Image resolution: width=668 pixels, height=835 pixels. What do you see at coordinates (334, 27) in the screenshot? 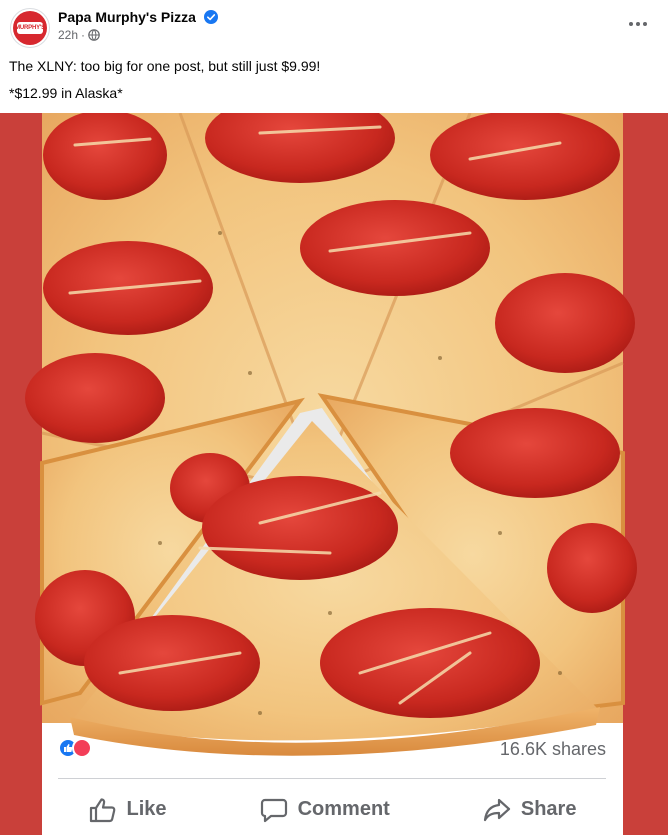
I see `post-header: MURPHY'S Papa Murphy's Pizza 22h ·` at bounding box center [334, 27].